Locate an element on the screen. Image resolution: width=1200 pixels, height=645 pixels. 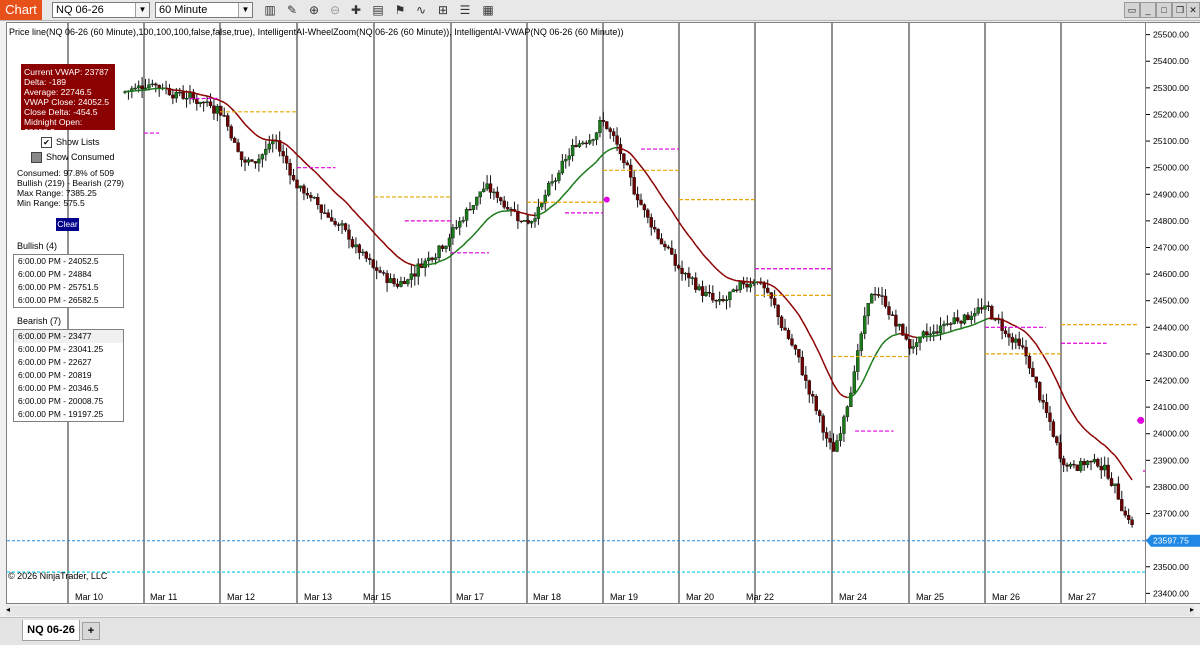
show-consumed-label: Show Consumed is located at coordinates (80, 157).